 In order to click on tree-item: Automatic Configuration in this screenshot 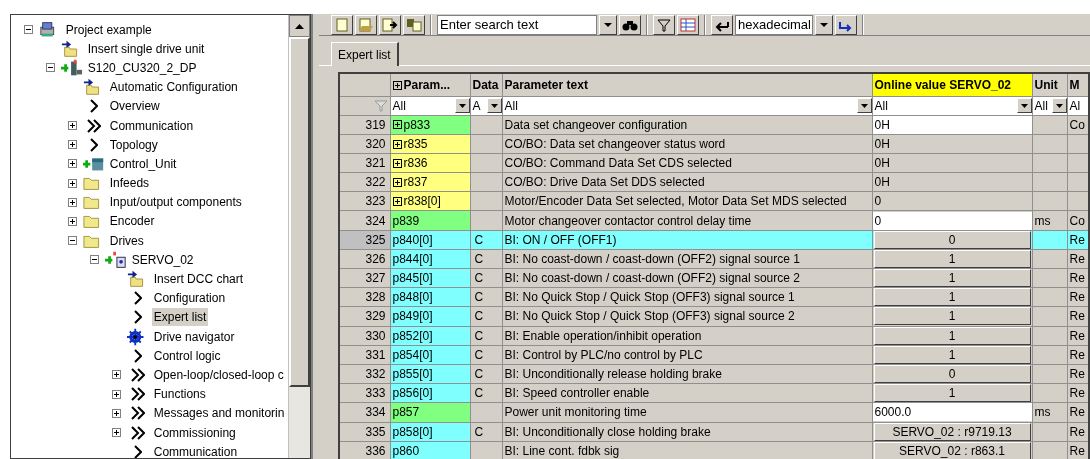, I will do `click(173, 87)`.